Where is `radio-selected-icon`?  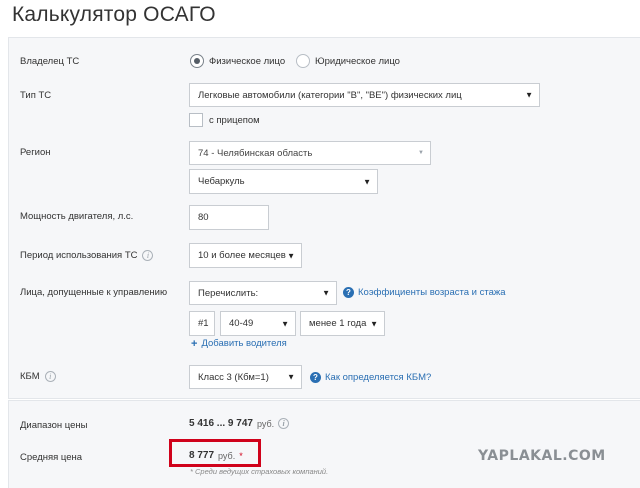 radio-selected-icon is located at coordinates (197, 61).